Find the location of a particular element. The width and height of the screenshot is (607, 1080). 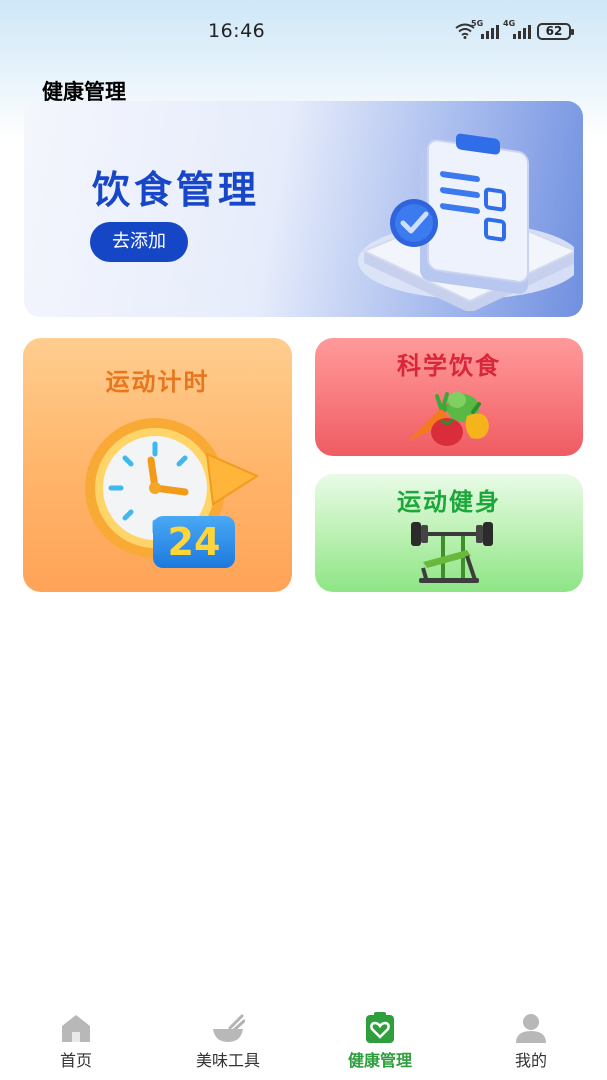

add-button: 去添加 is located at coordinates (139, 242).